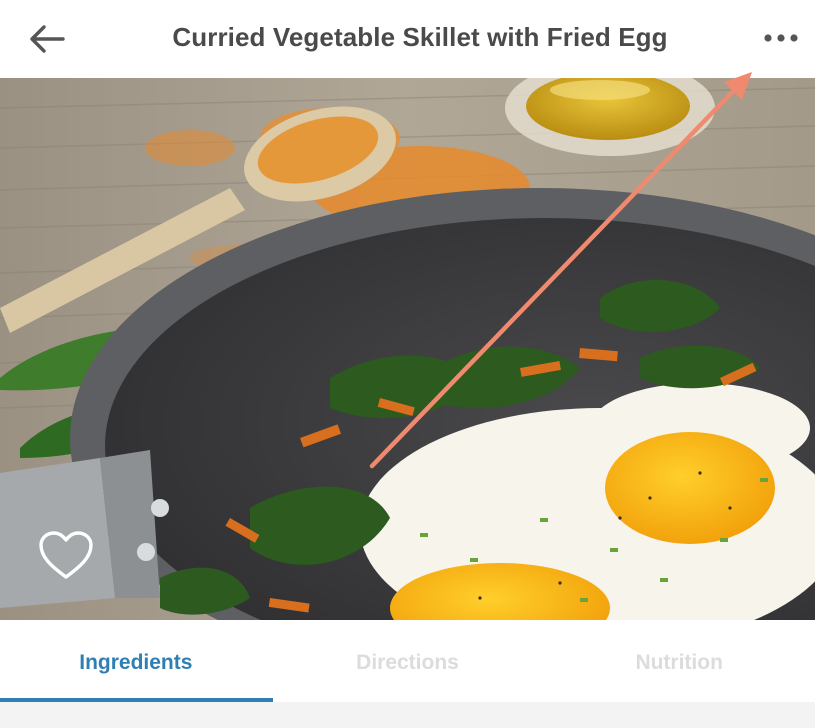 This screenshot has width=815, height=728. I want to click on back-button, so click(47, 39).